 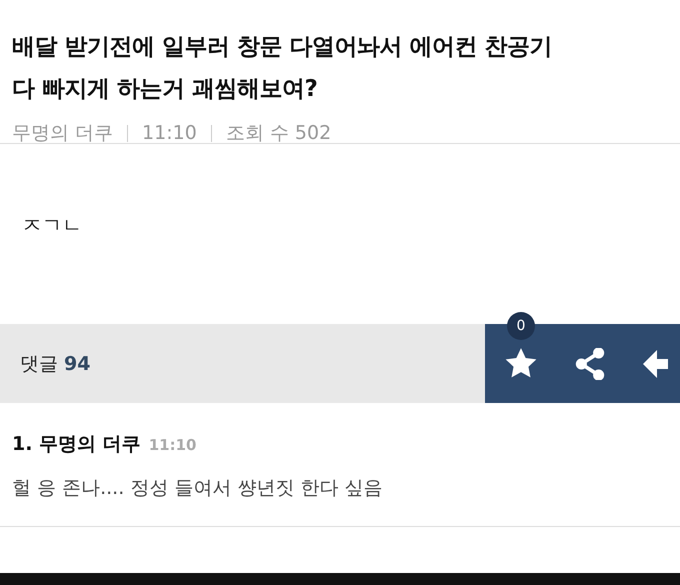 What do you see at coordinates (590, 364) in the screenshot?
I see `share-icon` at bounding box center [590, 364].